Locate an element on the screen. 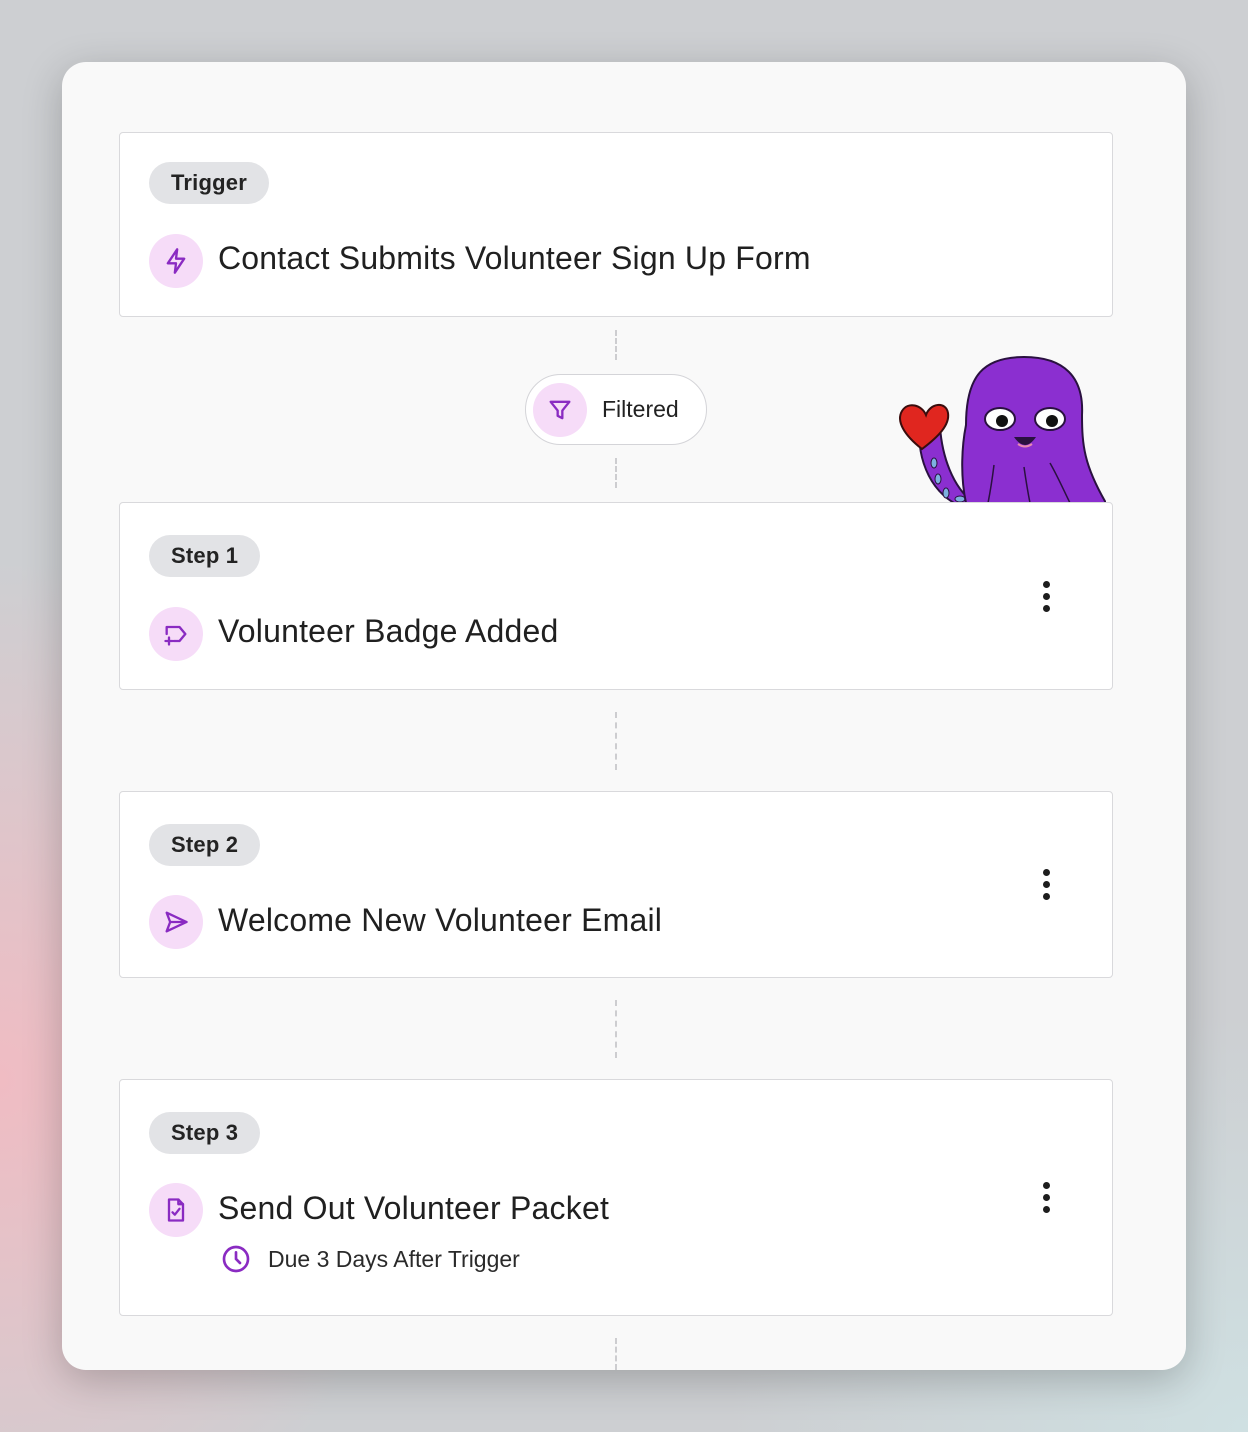 The image size is (1248, 1432). step-badge: Step 3 is located at coordinates (205, 1133).